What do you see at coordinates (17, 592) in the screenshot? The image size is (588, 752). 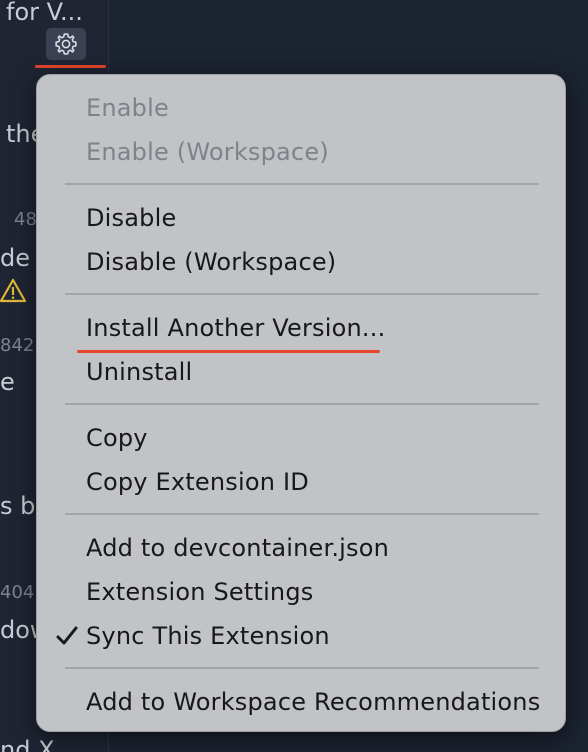 I see `install-count-fragment: 404` at bounding box center [17, 592].